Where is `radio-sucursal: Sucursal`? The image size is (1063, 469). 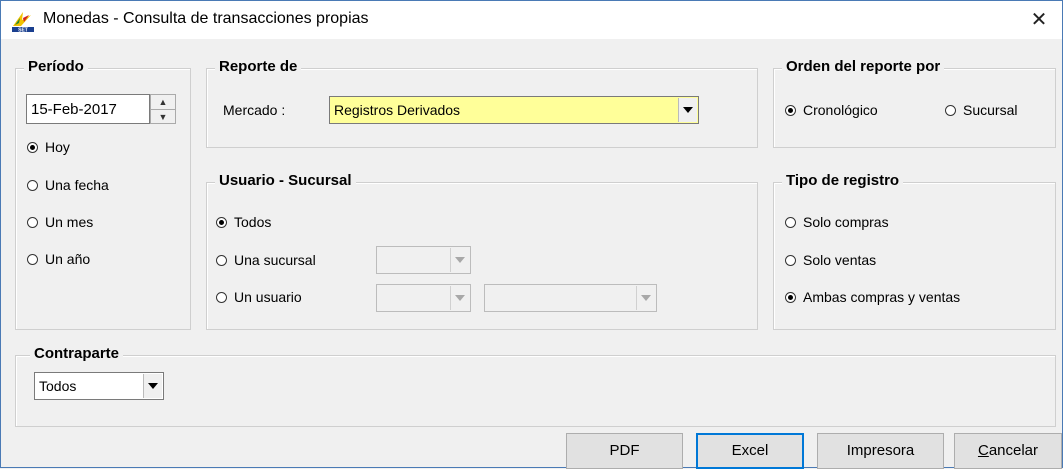 radio-sucursal: Sucursal is located at coordinates (981, 110).